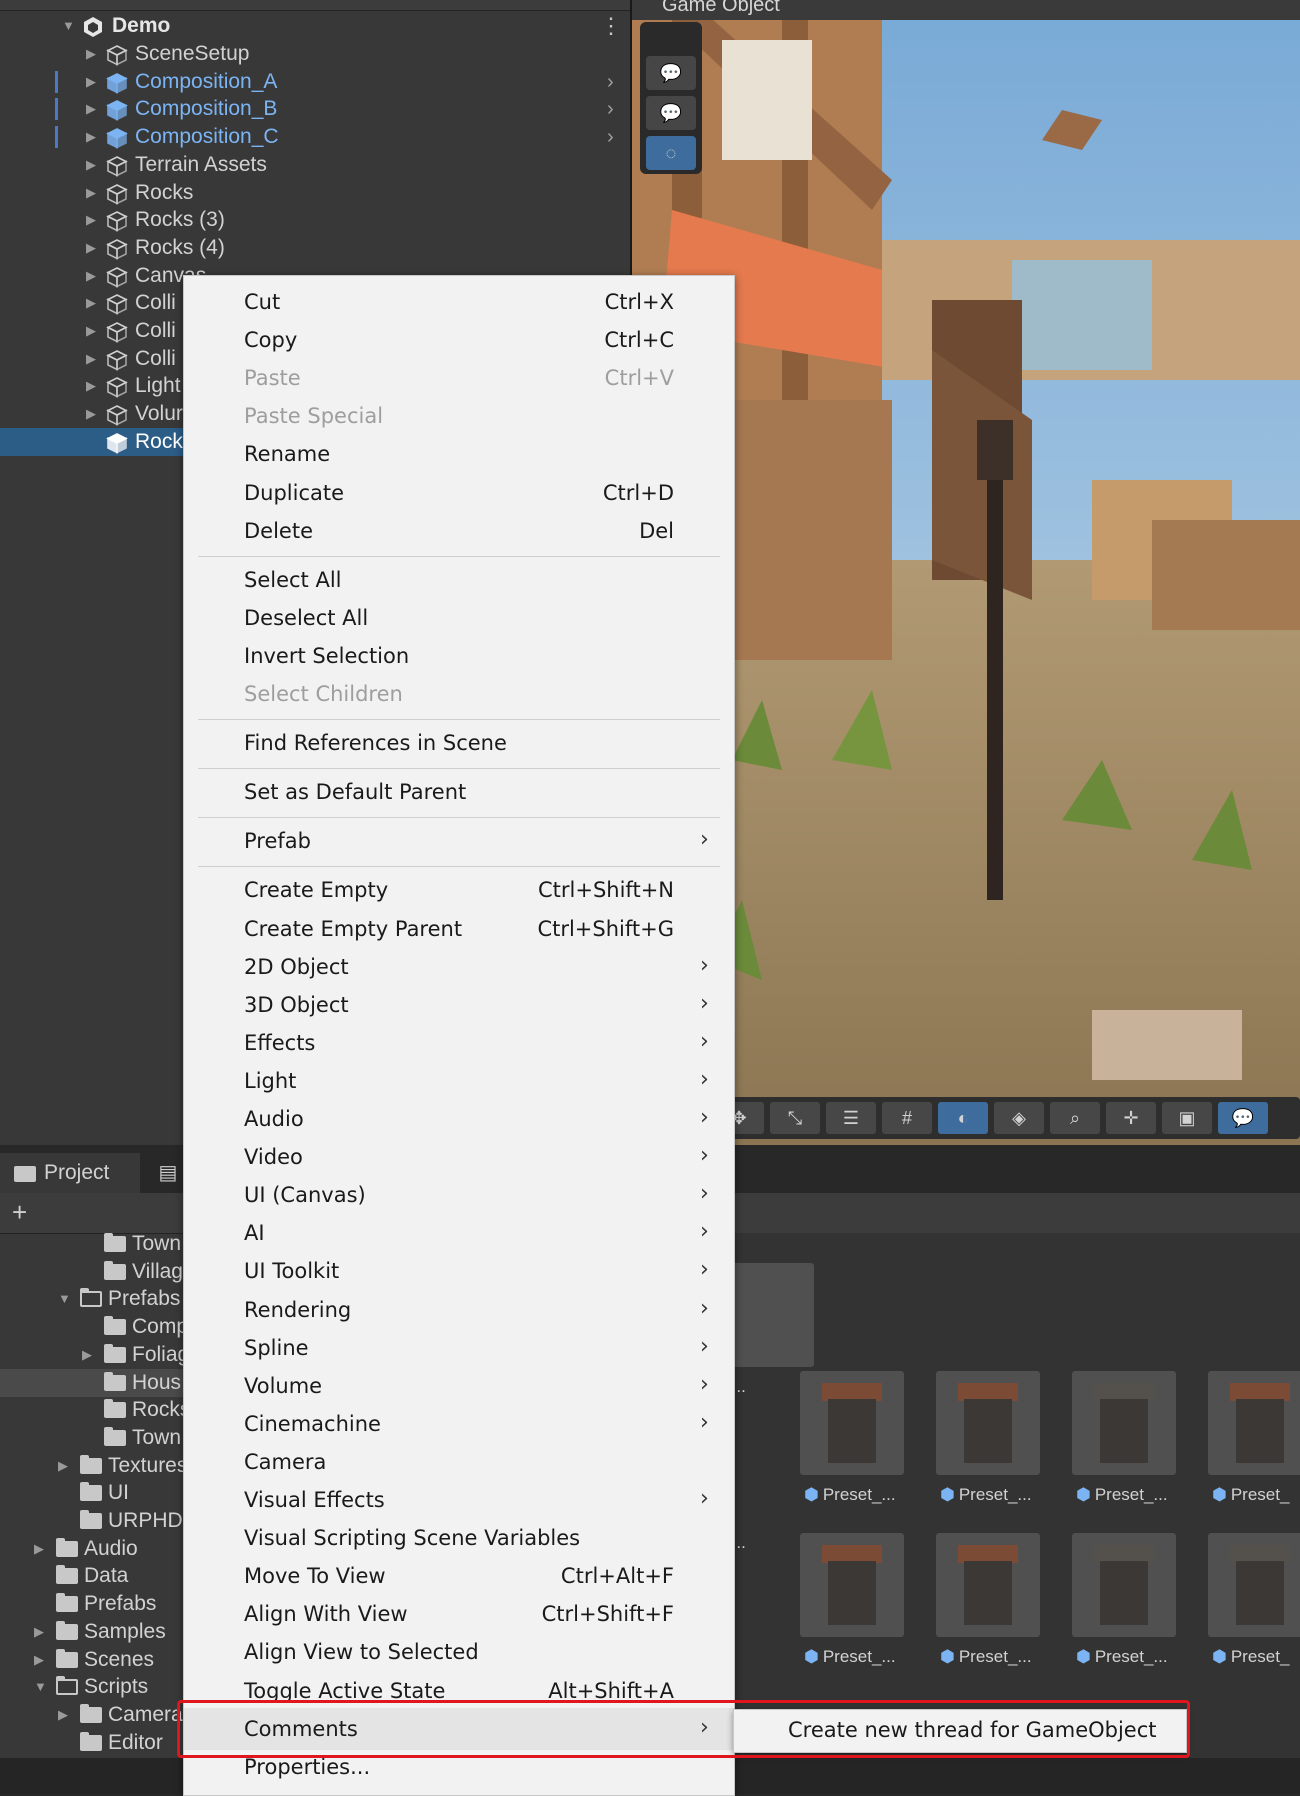 The width and height of the screenshot is (1300, 1796). Describe the element at coordinates (1219, 1656) in the screenshot. I see `prefab-icon: ⬢` at that location.